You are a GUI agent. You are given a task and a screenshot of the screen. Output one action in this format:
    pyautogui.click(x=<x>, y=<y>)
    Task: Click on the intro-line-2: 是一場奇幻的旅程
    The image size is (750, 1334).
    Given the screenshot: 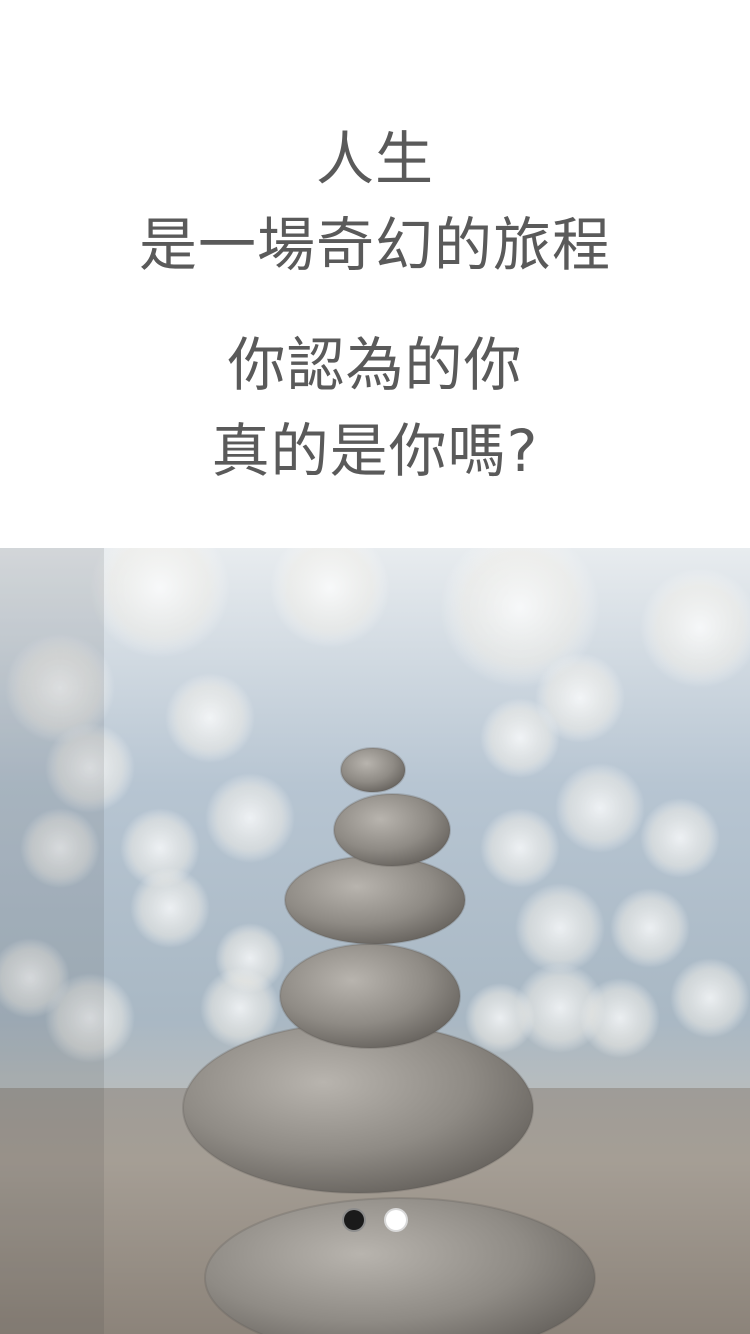 What is the action you would take?
    pyautogui.click(x=374, y=245)
    